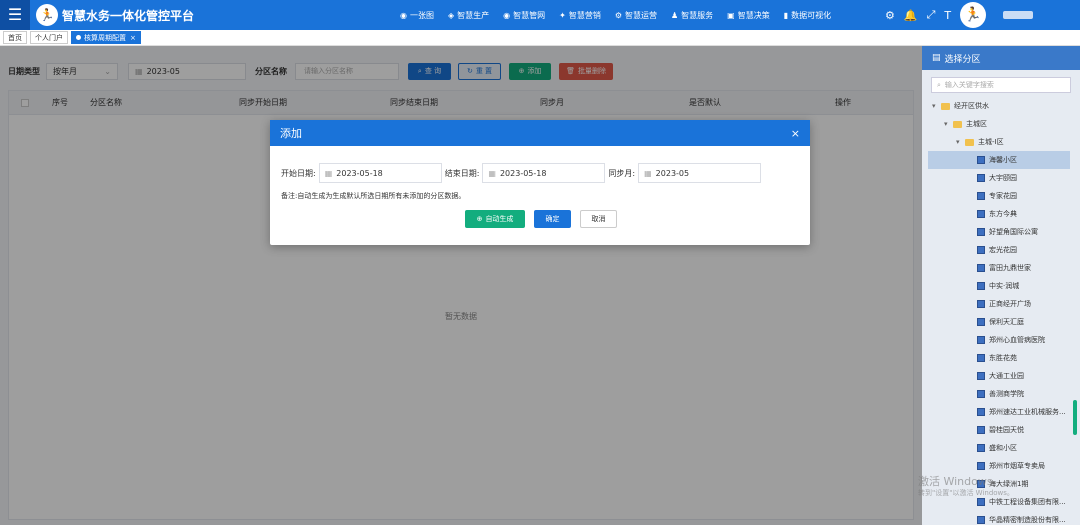  I want to click on scrollbar-thumb, so click(1075, 417).